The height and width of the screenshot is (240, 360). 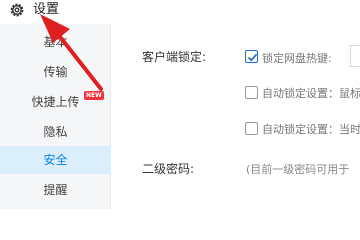 I want to click on sidebar-item-label: 快捷上传, so click(x=55, y=102).